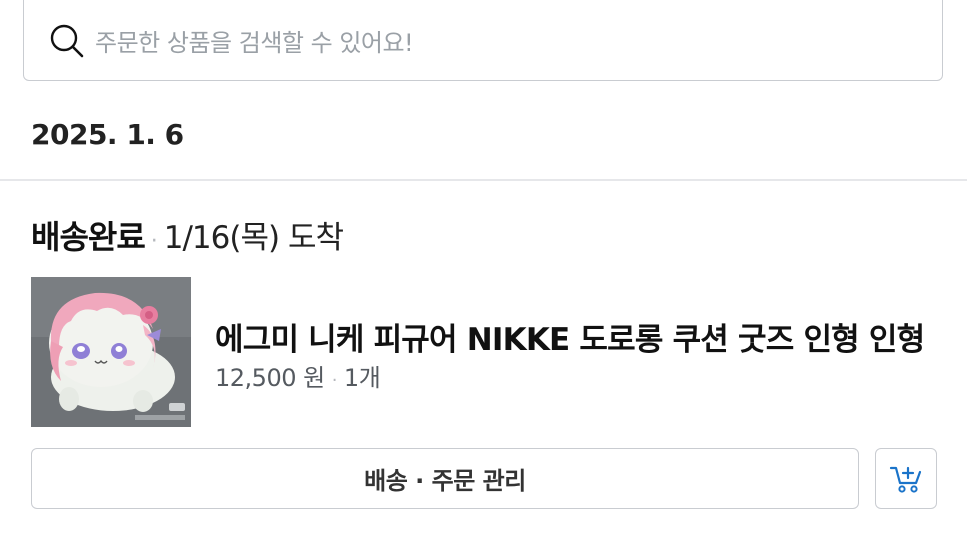 The width and height of the screenshot is (967, 539). I want to click on add-to-cart-icon, so click(905, 479).